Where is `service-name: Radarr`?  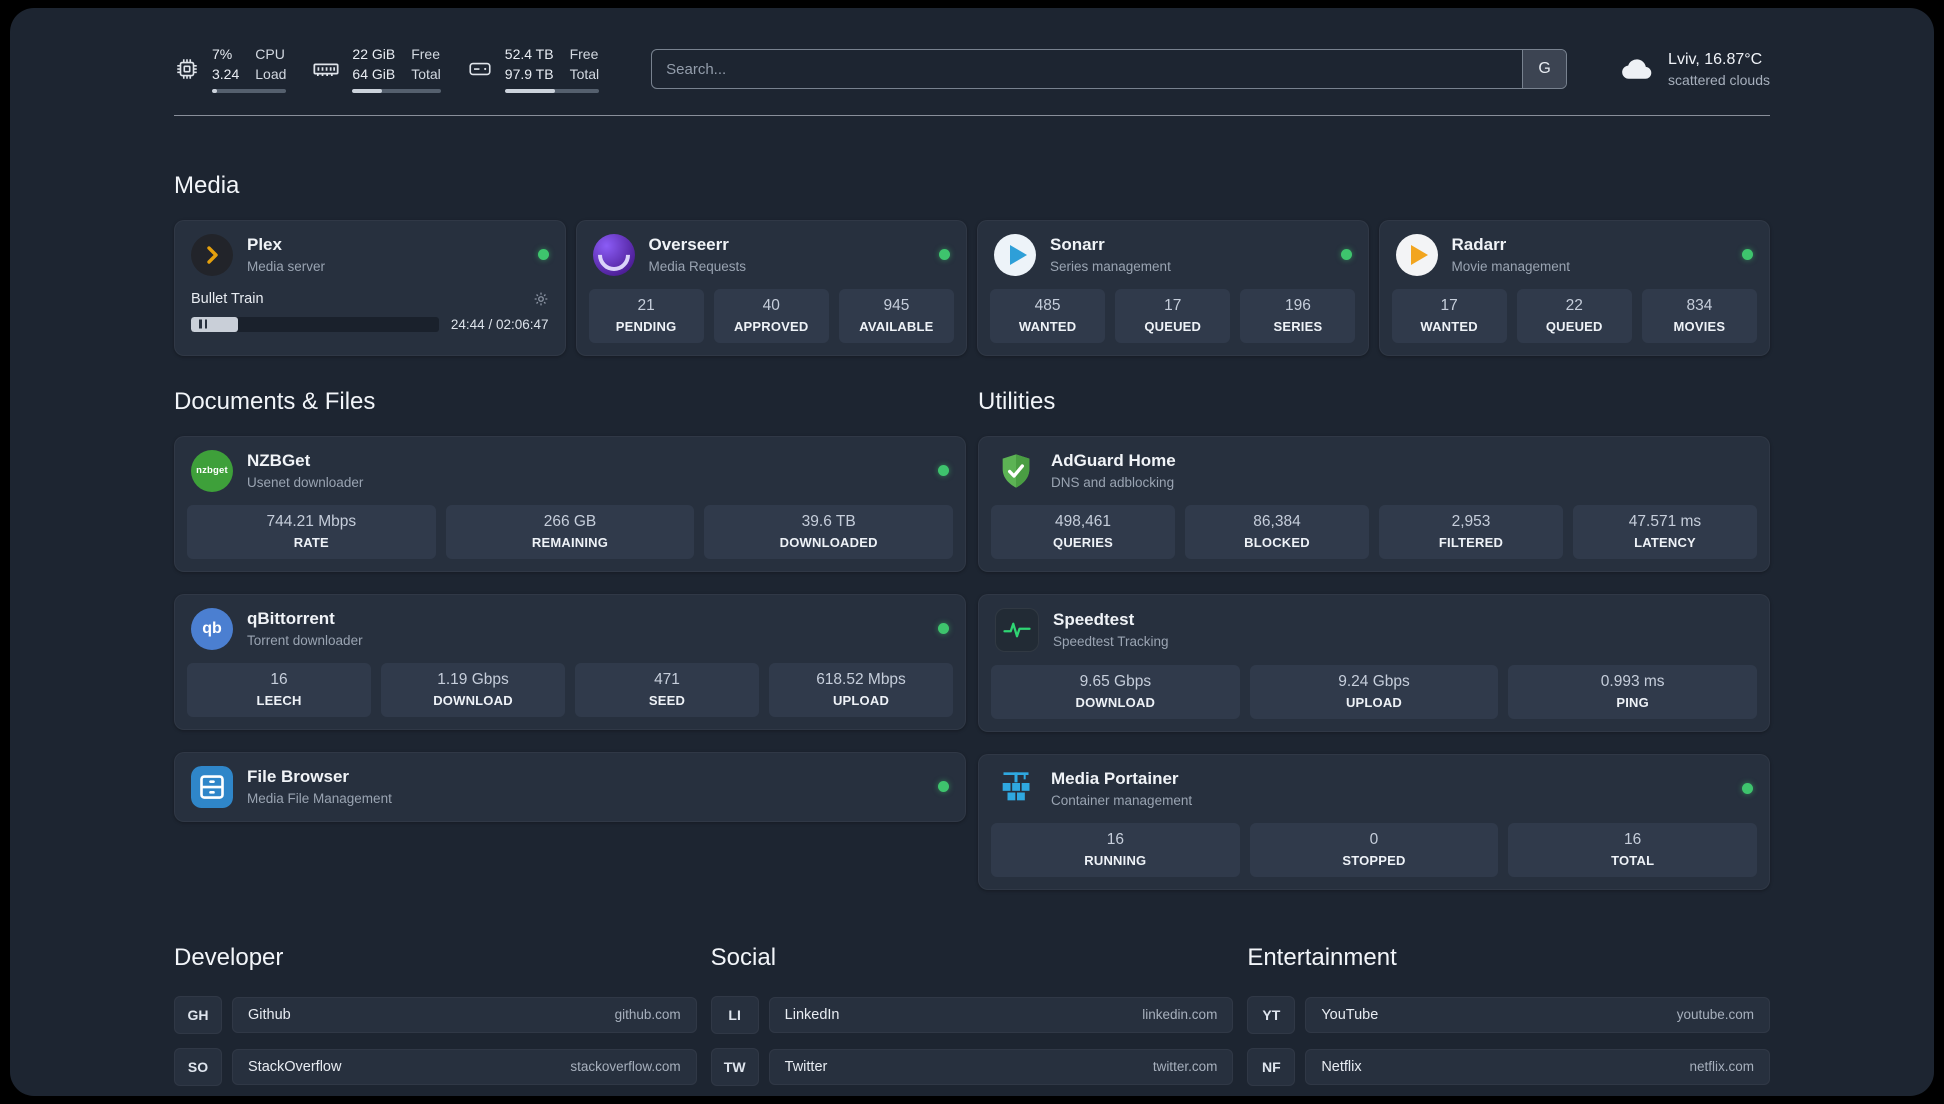 service-name: Radarr is located at coordinates (1479, 245).